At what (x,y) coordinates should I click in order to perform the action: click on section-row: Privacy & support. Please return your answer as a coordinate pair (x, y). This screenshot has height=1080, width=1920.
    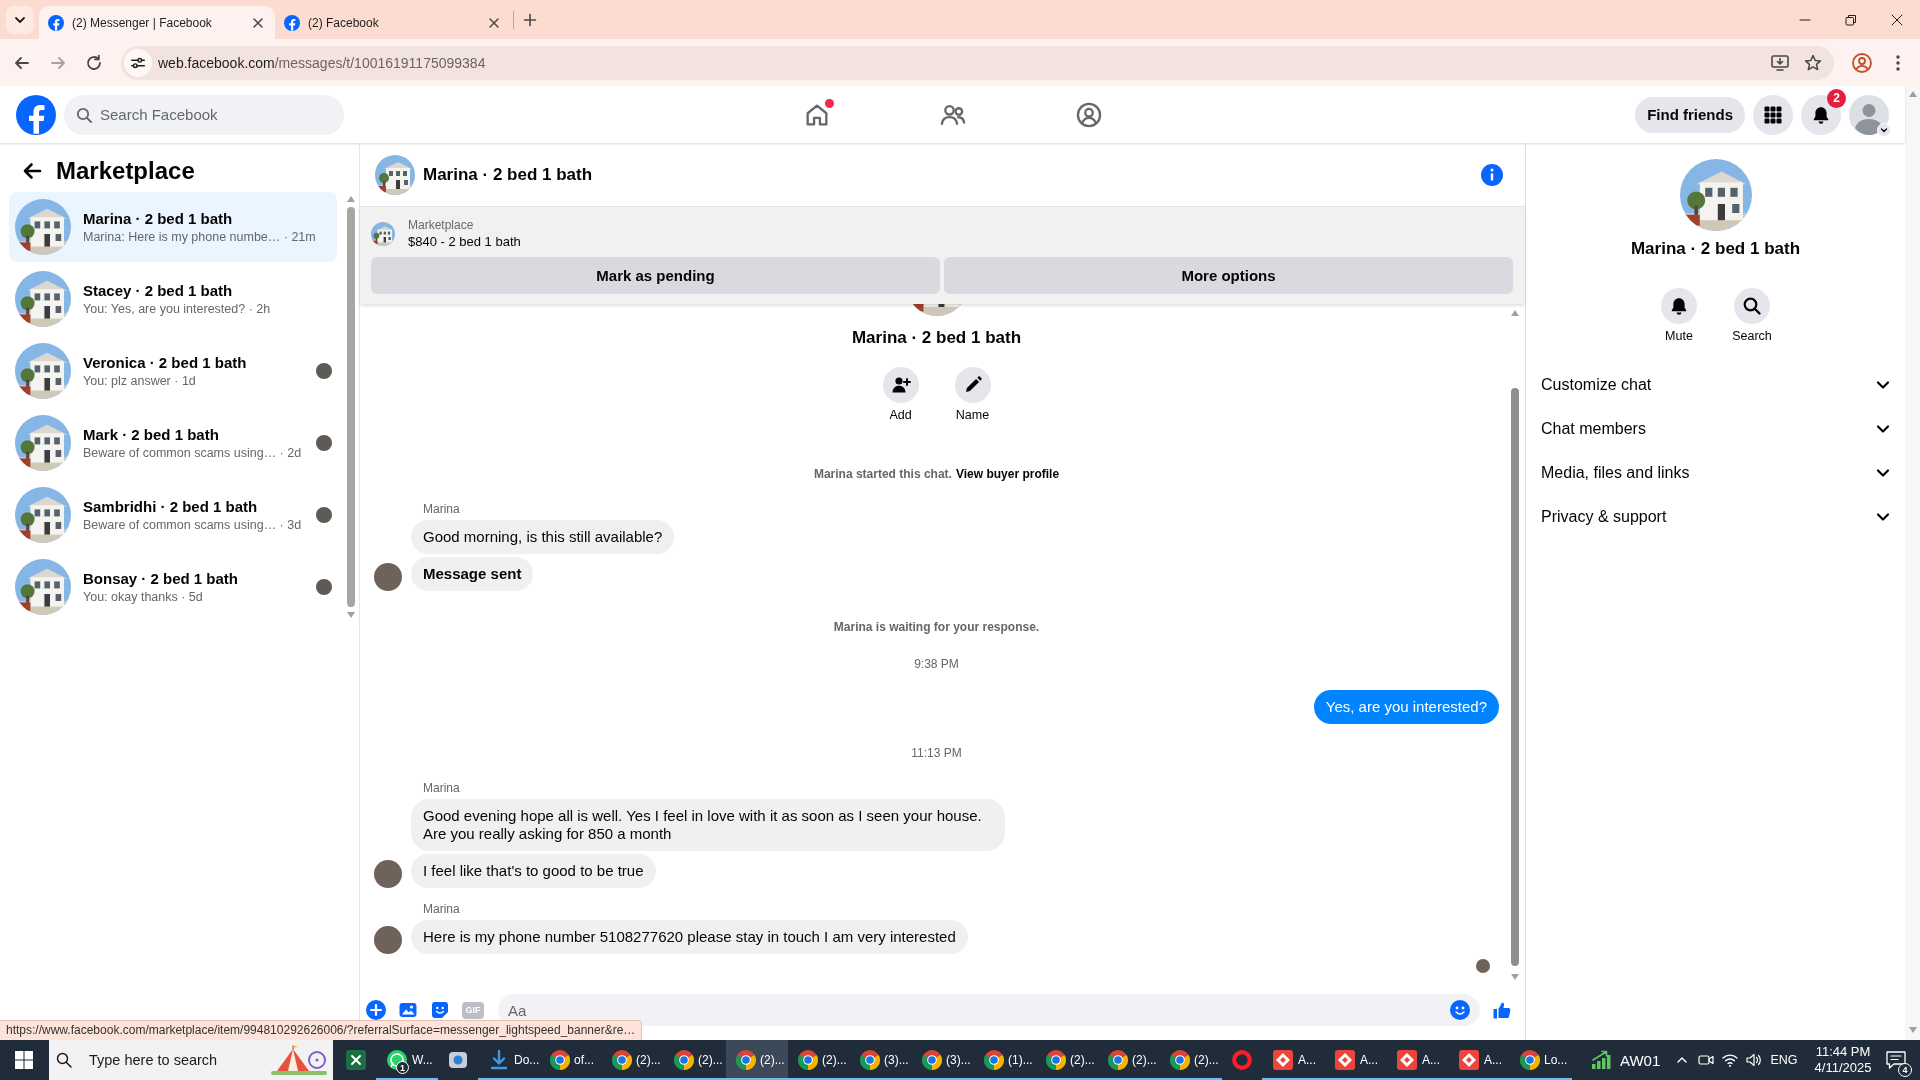
    Looking at the image, I should click on (1717, 517).